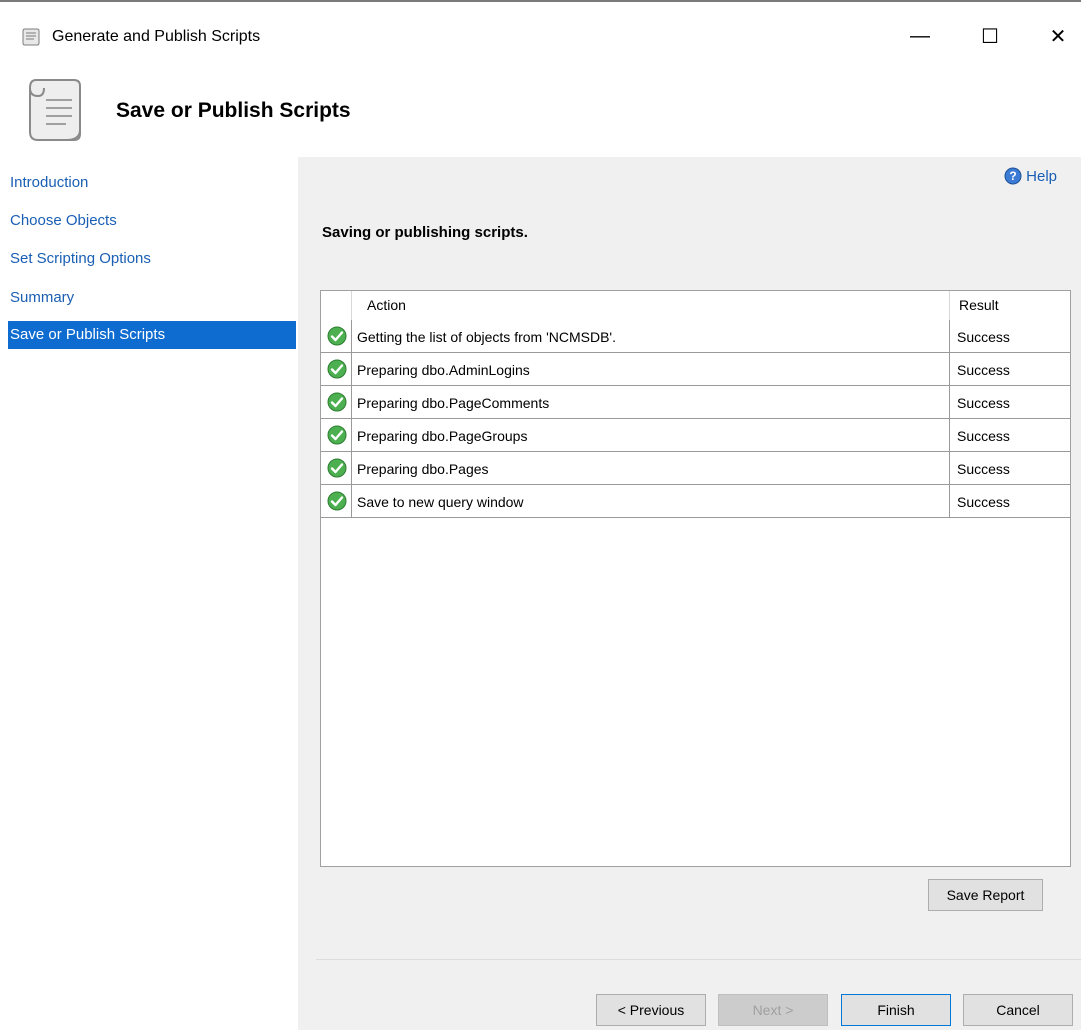 This screenshot has width=1081, height=1030. What do you see at coordinates (152, 298) in the screenshot?
I see `sidebar-item-summary: Summary` at bounding box center [152, 298].